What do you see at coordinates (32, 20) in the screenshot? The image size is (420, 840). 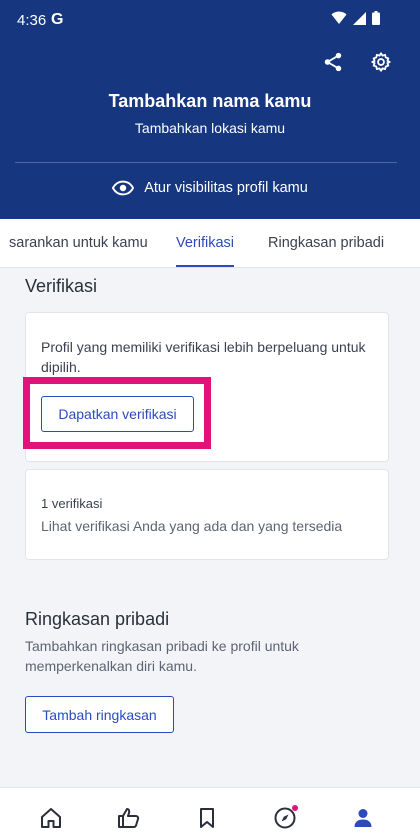 I see `status-time: 4:36` at bounding box center [32, 20].